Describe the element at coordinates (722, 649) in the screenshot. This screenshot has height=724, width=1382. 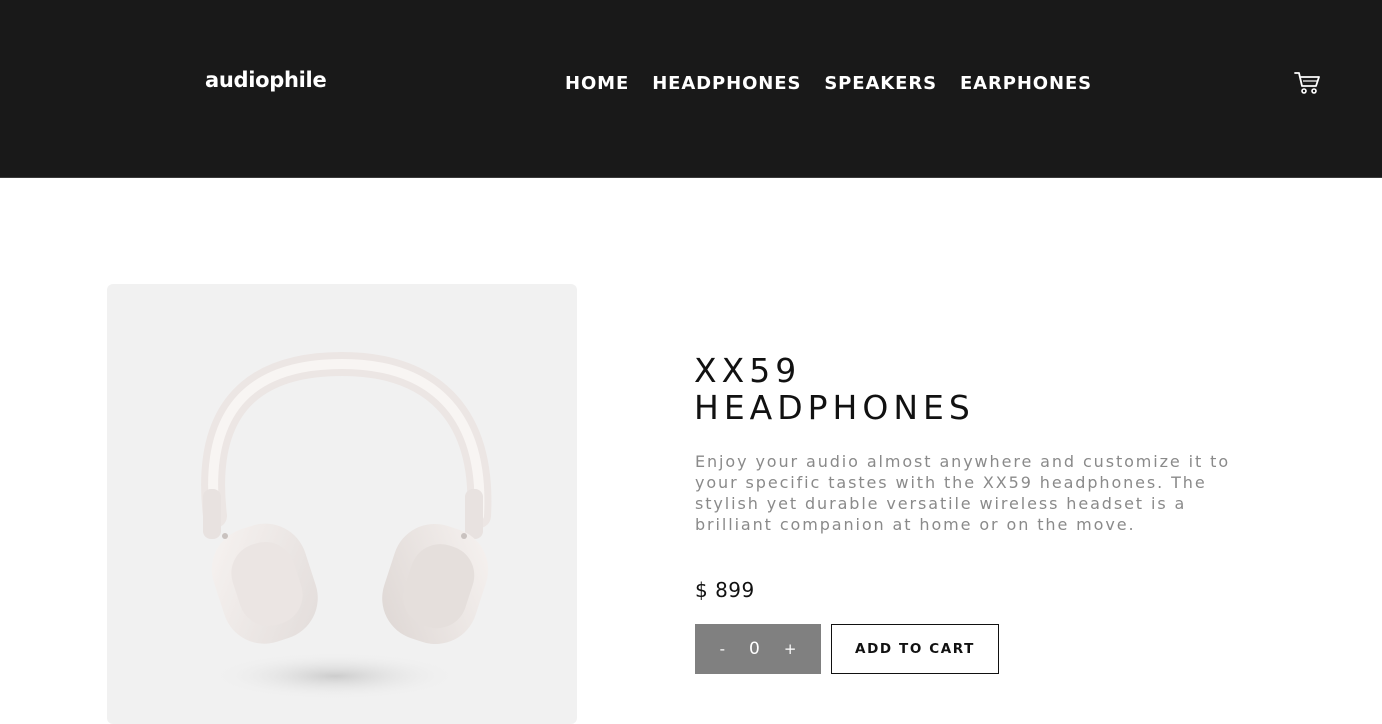
I see `quantity-decrement-button: -` at that location.